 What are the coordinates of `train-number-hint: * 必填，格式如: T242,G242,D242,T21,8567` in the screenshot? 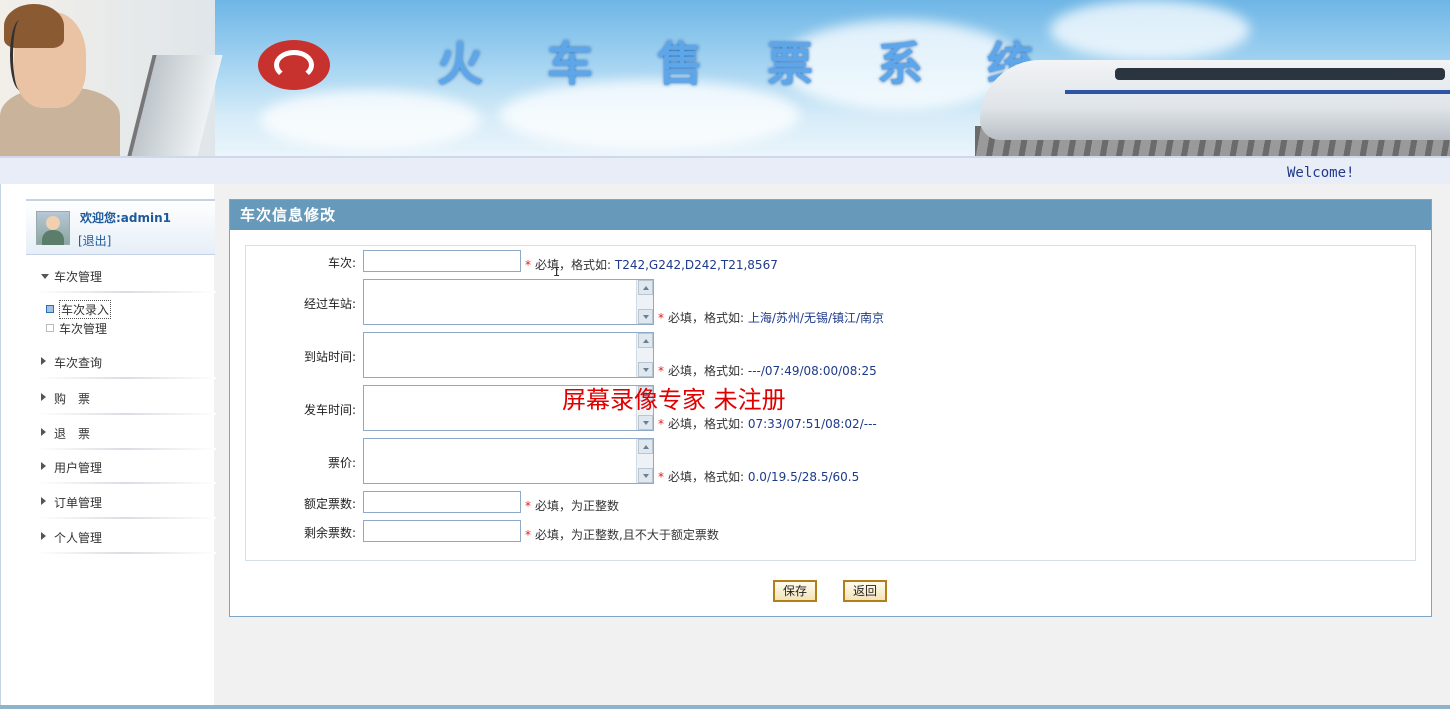 It's located at (651, 265).